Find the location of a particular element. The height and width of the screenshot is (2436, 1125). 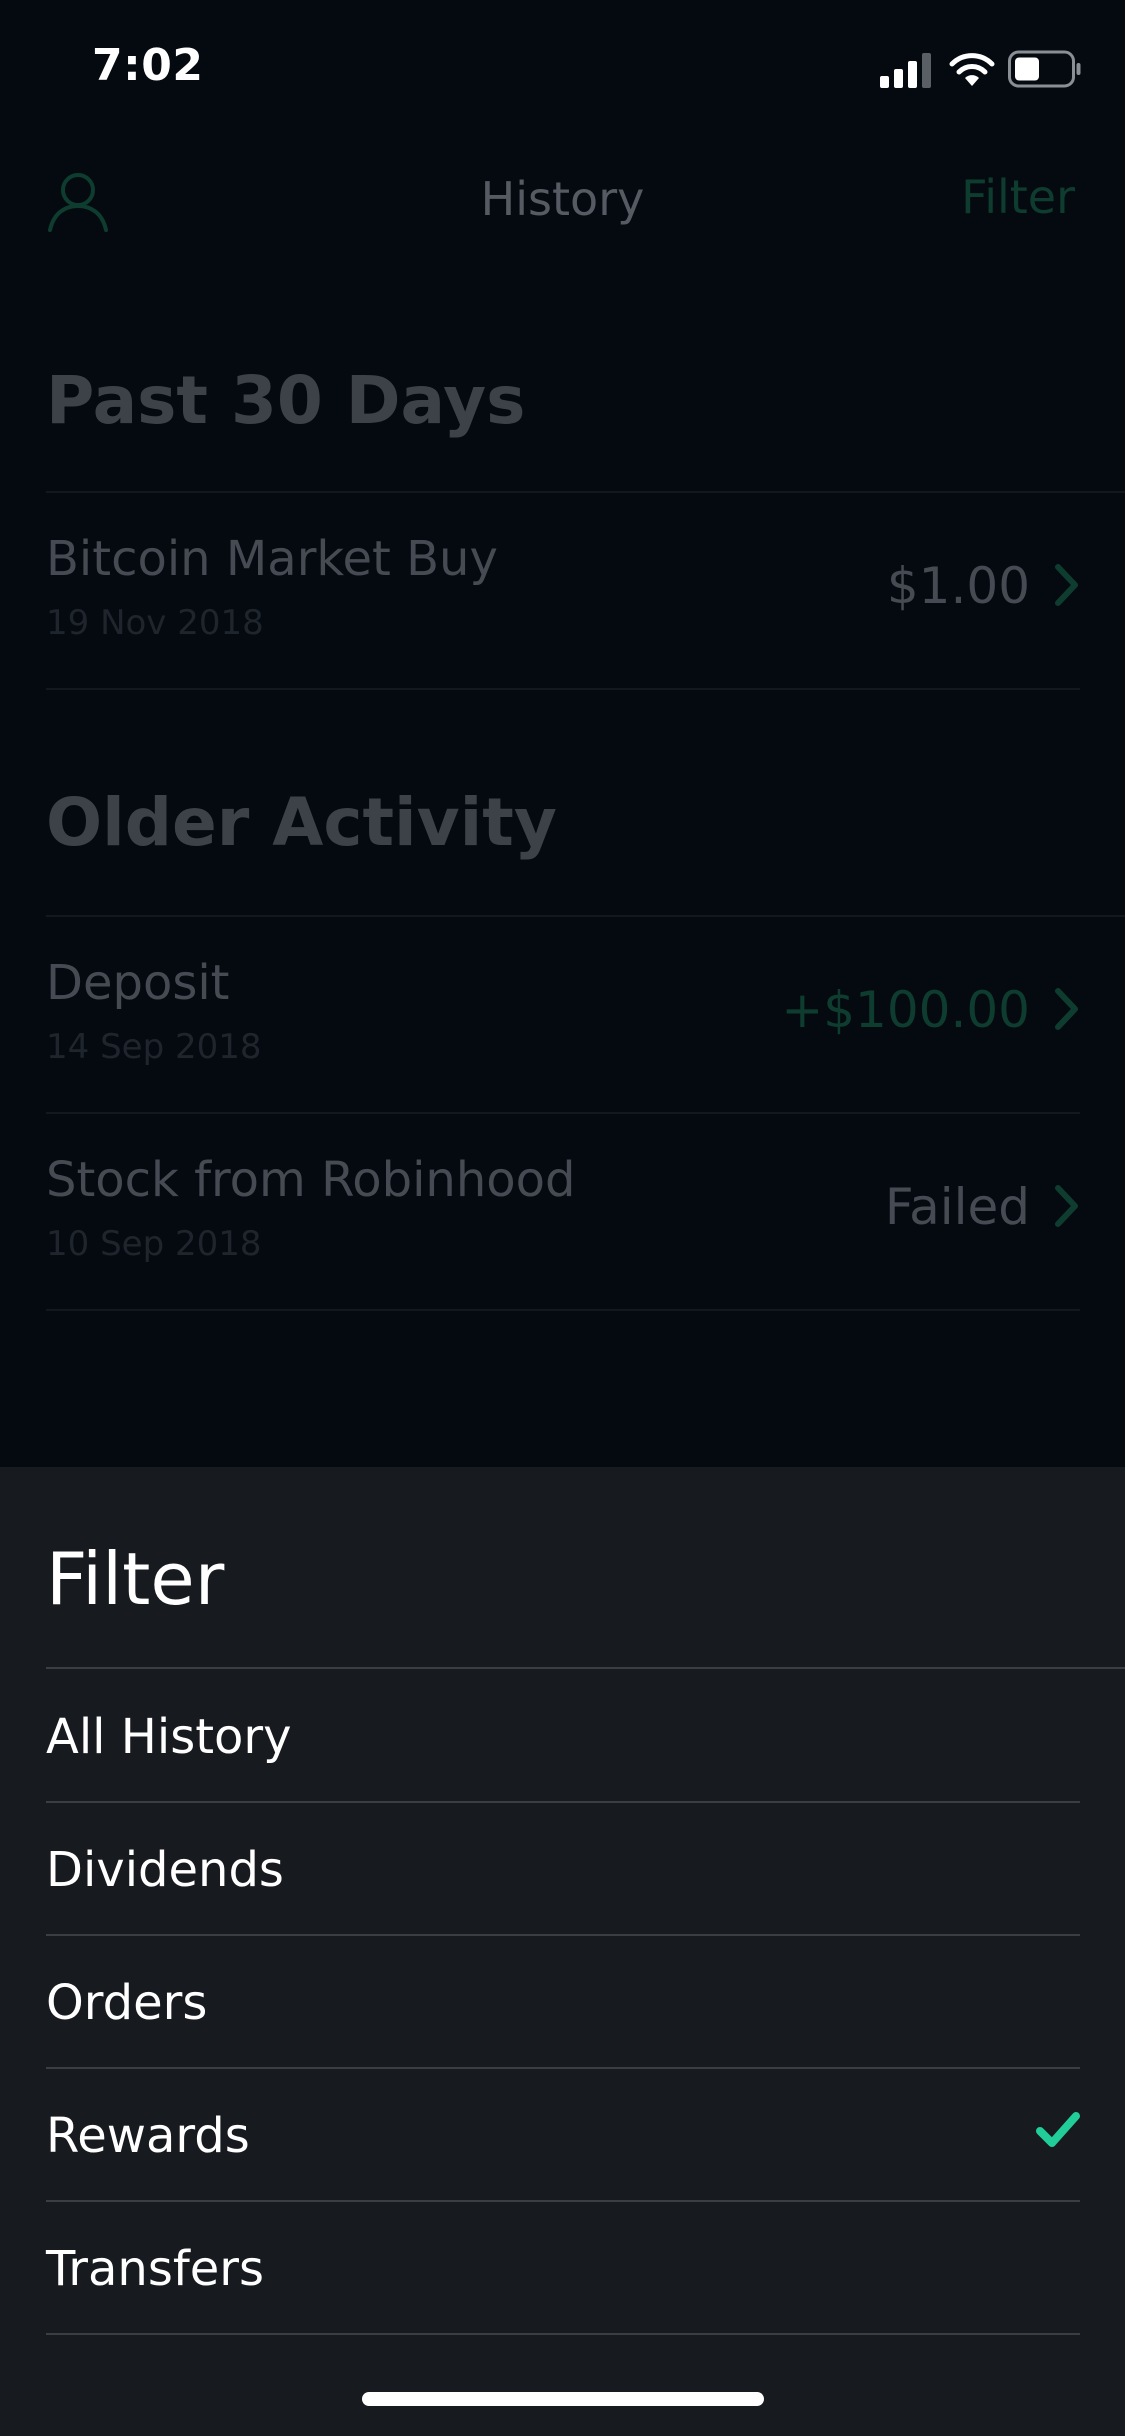

history-row: Stock from Robinhood 10 Sep 2018 Failed is located at coordinates (563, 1212).